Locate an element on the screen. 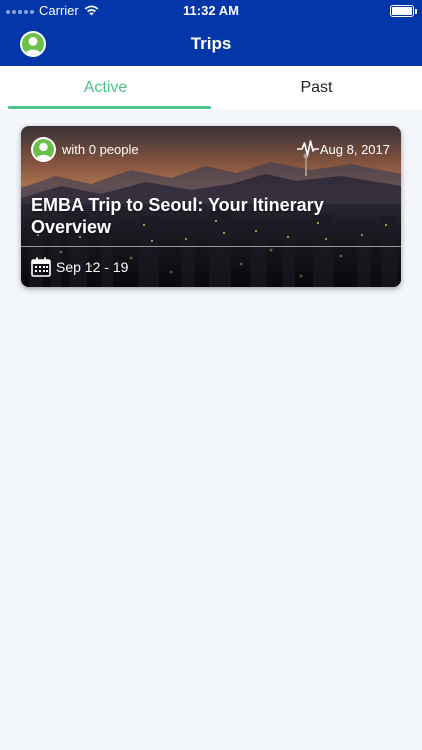 This screenshot has width=422, height=750. trip-updated-date: Aug 8, 2017 is located at coordinates (354, 149).